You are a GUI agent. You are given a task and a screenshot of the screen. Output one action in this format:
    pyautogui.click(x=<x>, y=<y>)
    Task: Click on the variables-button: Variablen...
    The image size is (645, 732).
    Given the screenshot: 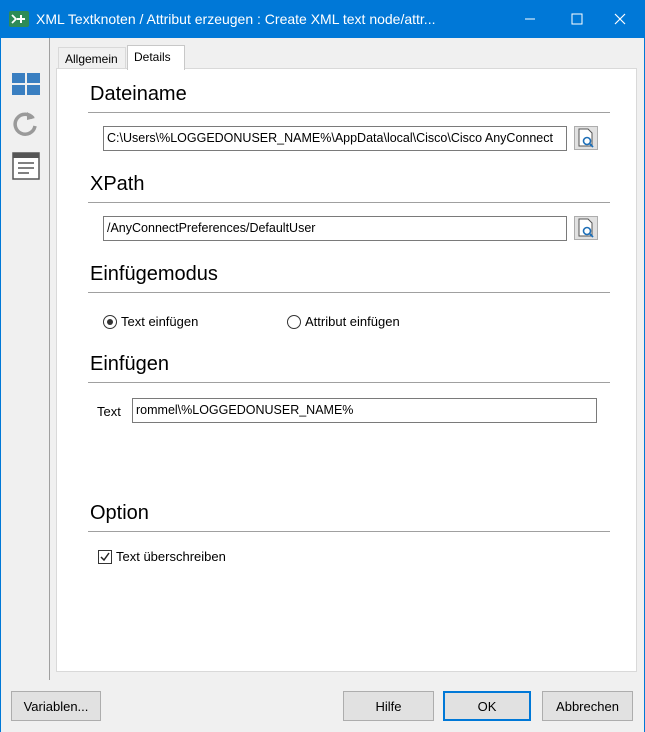 What is the action you would take?
    pyautogui.click(x=56, y=706)
    